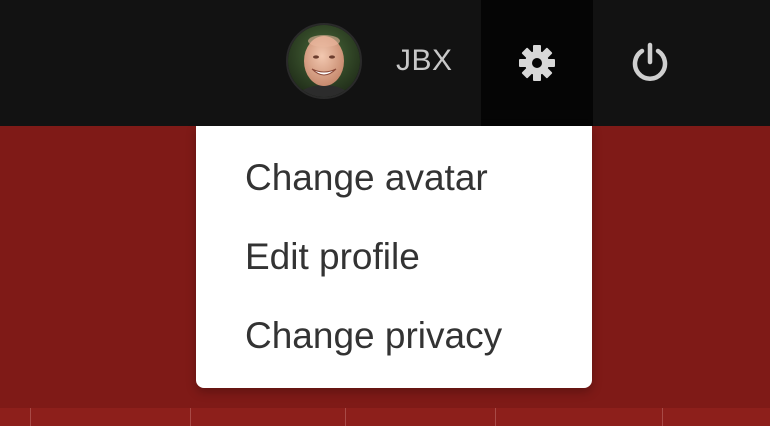  I want to click on avatar, so click(324, 61).